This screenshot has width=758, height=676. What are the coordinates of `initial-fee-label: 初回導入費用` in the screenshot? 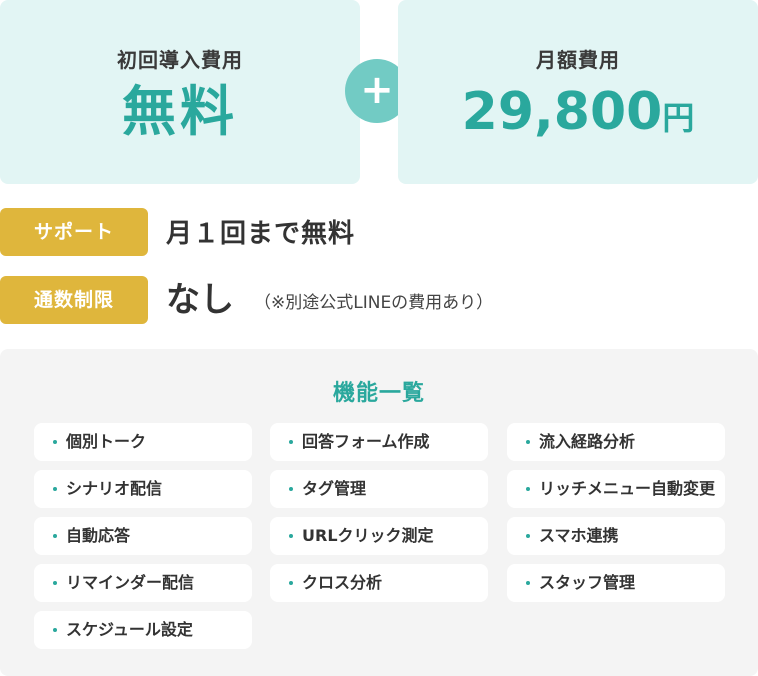 It's located at (180, 60).